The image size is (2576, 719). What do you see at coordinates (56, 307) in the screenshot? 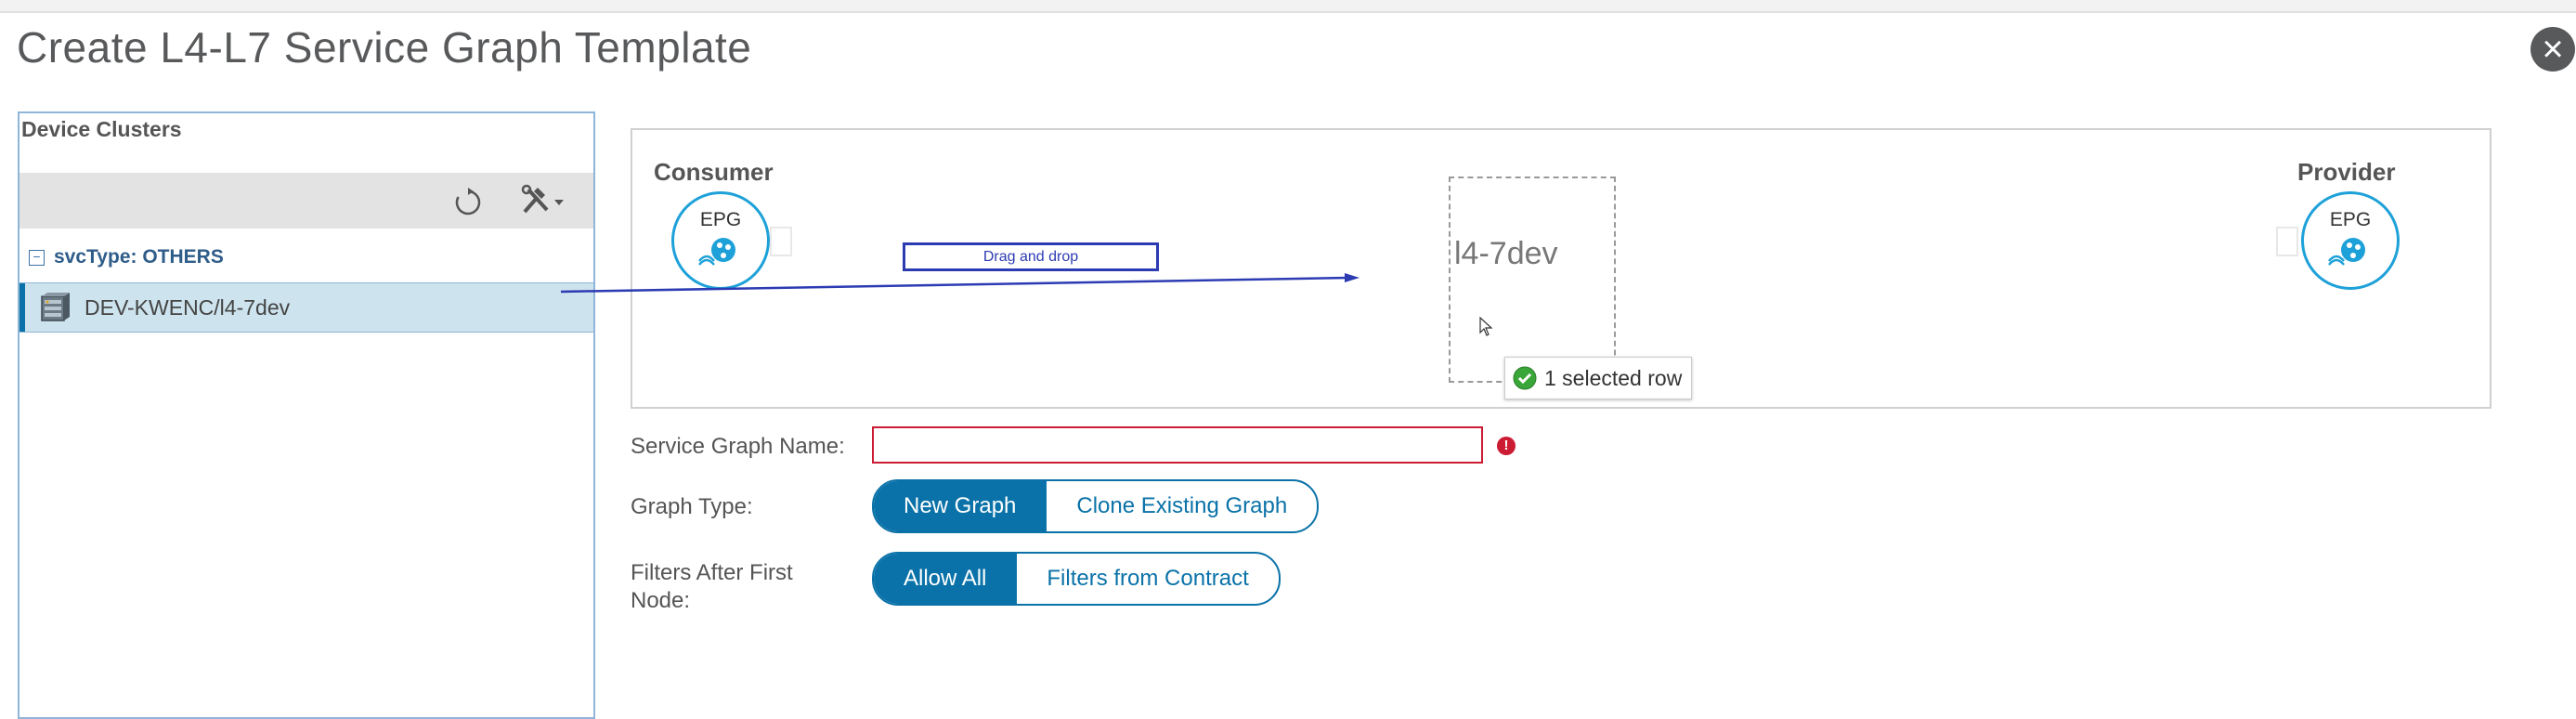
I see `device-cluster-icon` at bounding box center [56, 307].